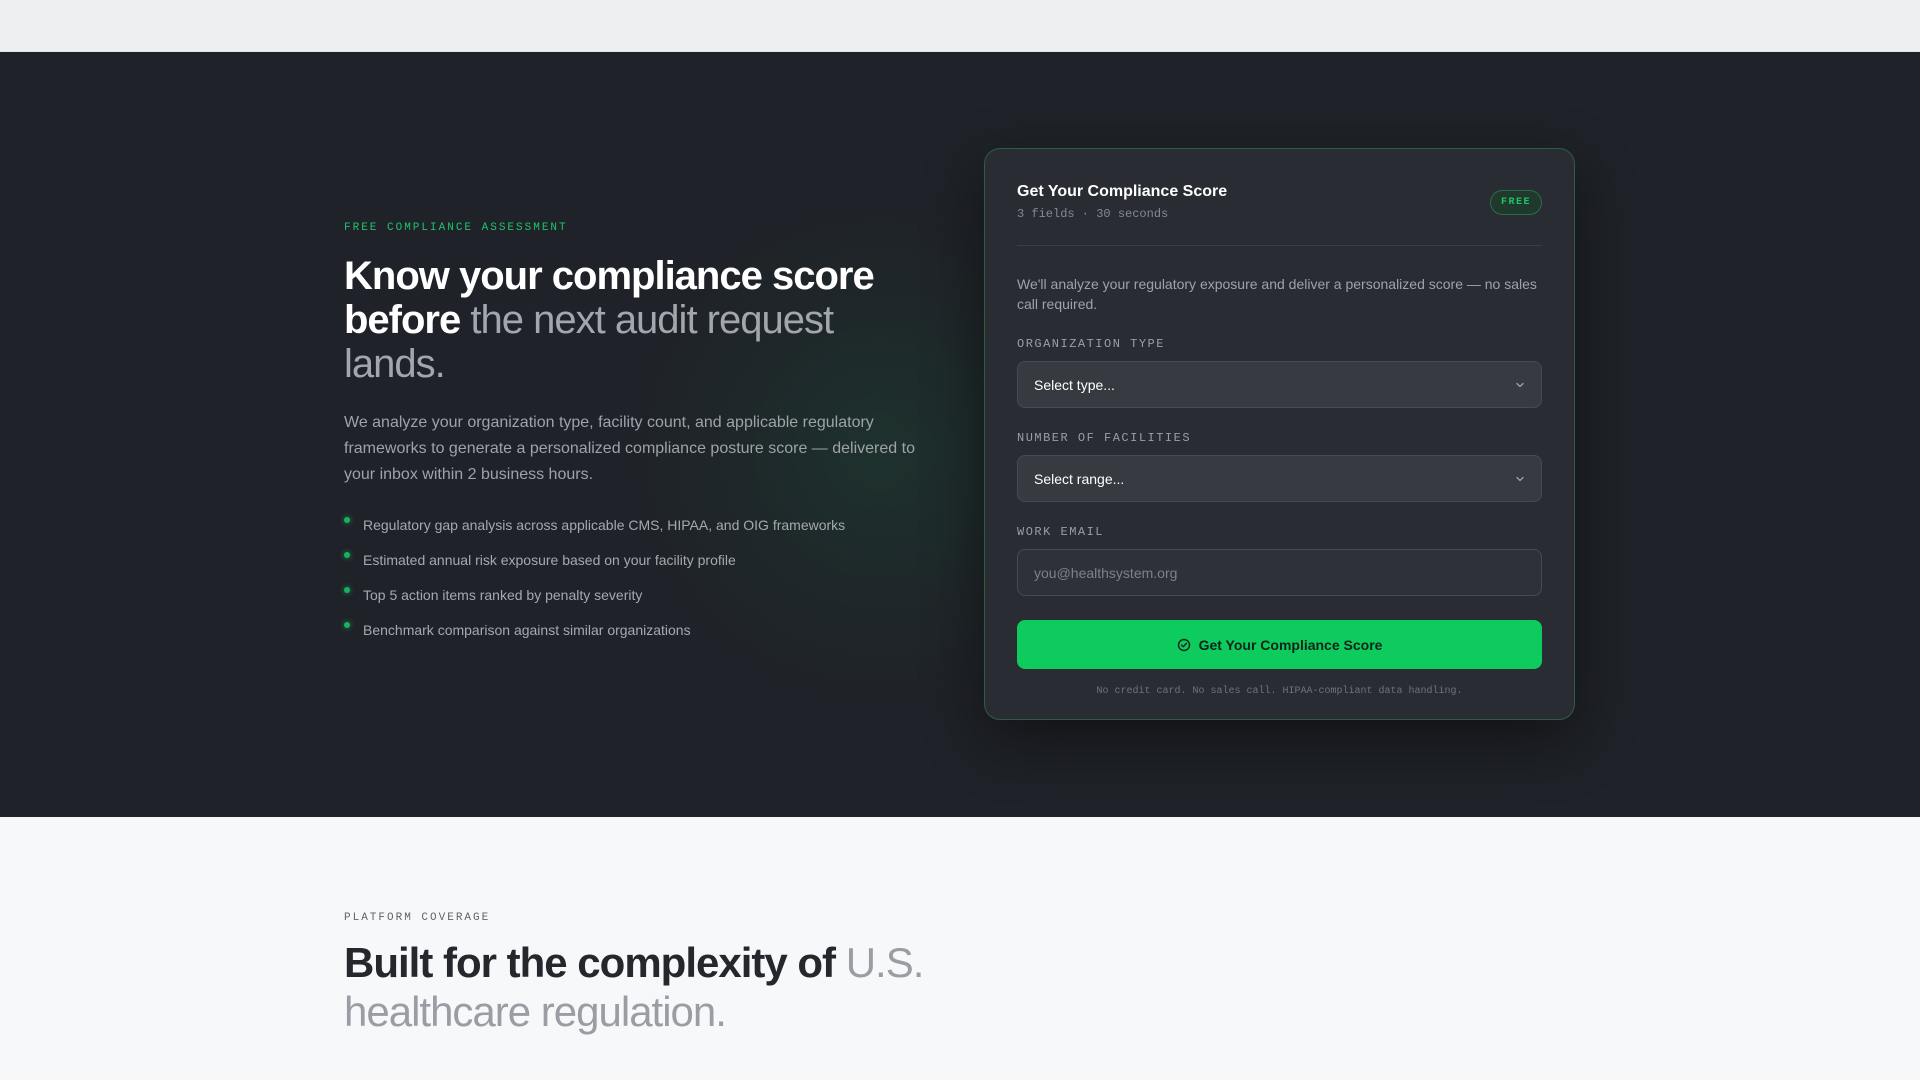  I want to click on coverage-eyebrow: PLATFORM COVERAGE, so click(417, 918).